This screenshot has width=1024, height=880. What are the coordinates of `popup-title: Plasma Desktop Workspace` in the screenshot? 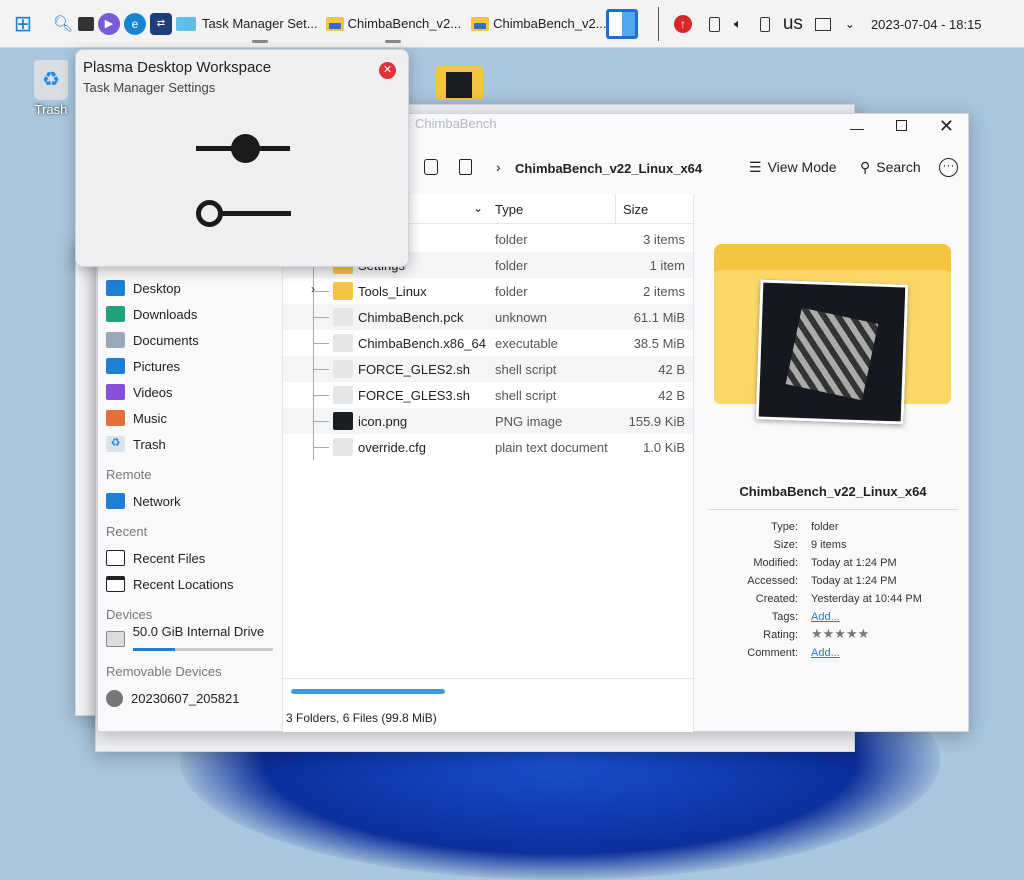 It's located at (177, 67).